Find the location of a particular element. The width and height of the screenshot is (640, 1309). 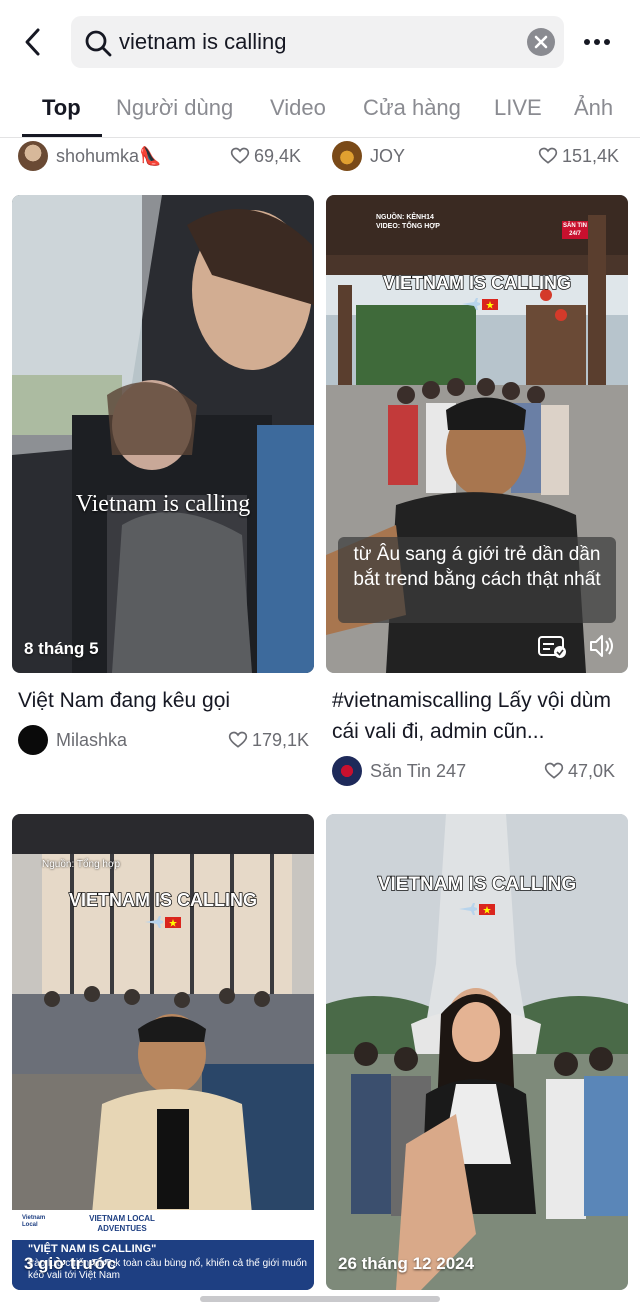

like-count: 179,1K is located at coordinates (268, 740).